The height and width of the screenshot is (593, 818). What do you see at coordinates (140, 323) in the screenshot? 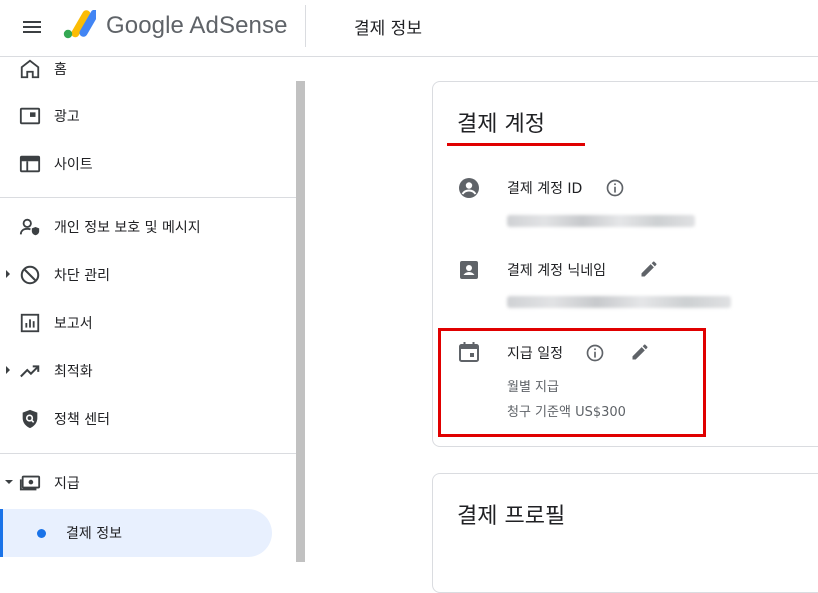
I see `sidebar-item-reports: 보고서` at bounding box center [140, 323].